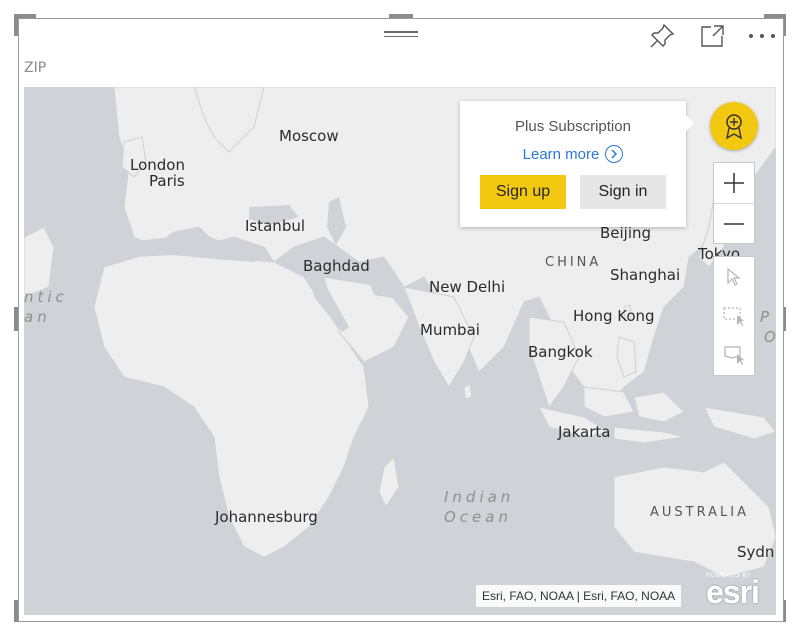 This screenshot has width=808, height=635. What do you see at coordinates (573, 126) in the screenshot?
I see `popup-title: Plus Subscription` at bounding box center [573, 126].